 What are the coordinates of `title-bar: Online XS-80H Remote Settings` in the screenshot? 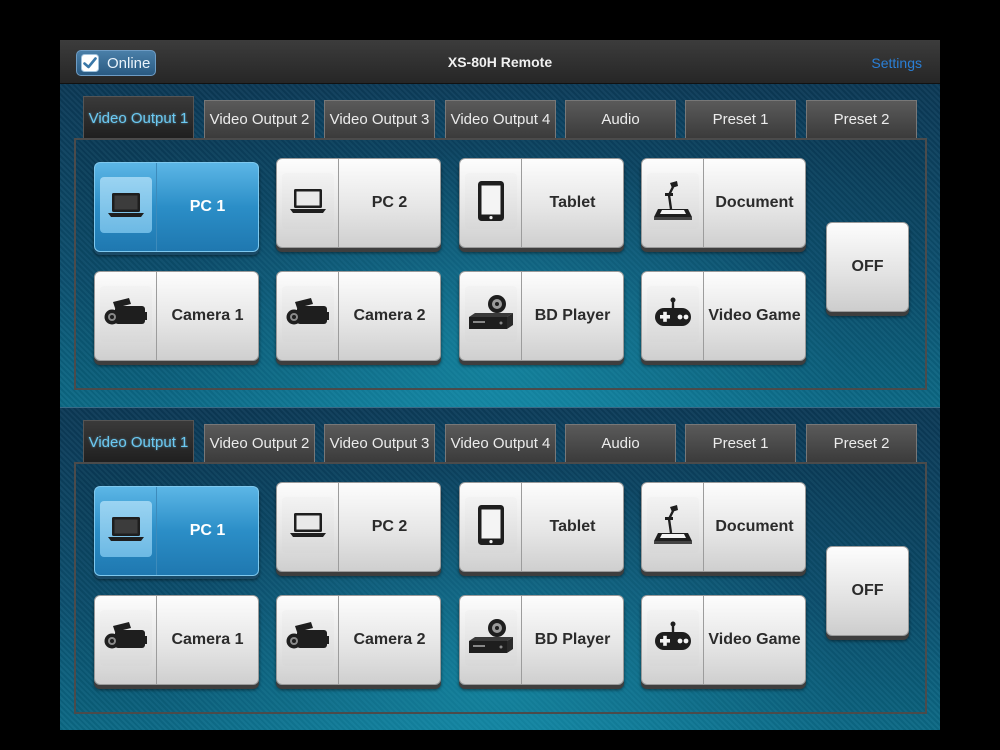 It's located at (500, 62).